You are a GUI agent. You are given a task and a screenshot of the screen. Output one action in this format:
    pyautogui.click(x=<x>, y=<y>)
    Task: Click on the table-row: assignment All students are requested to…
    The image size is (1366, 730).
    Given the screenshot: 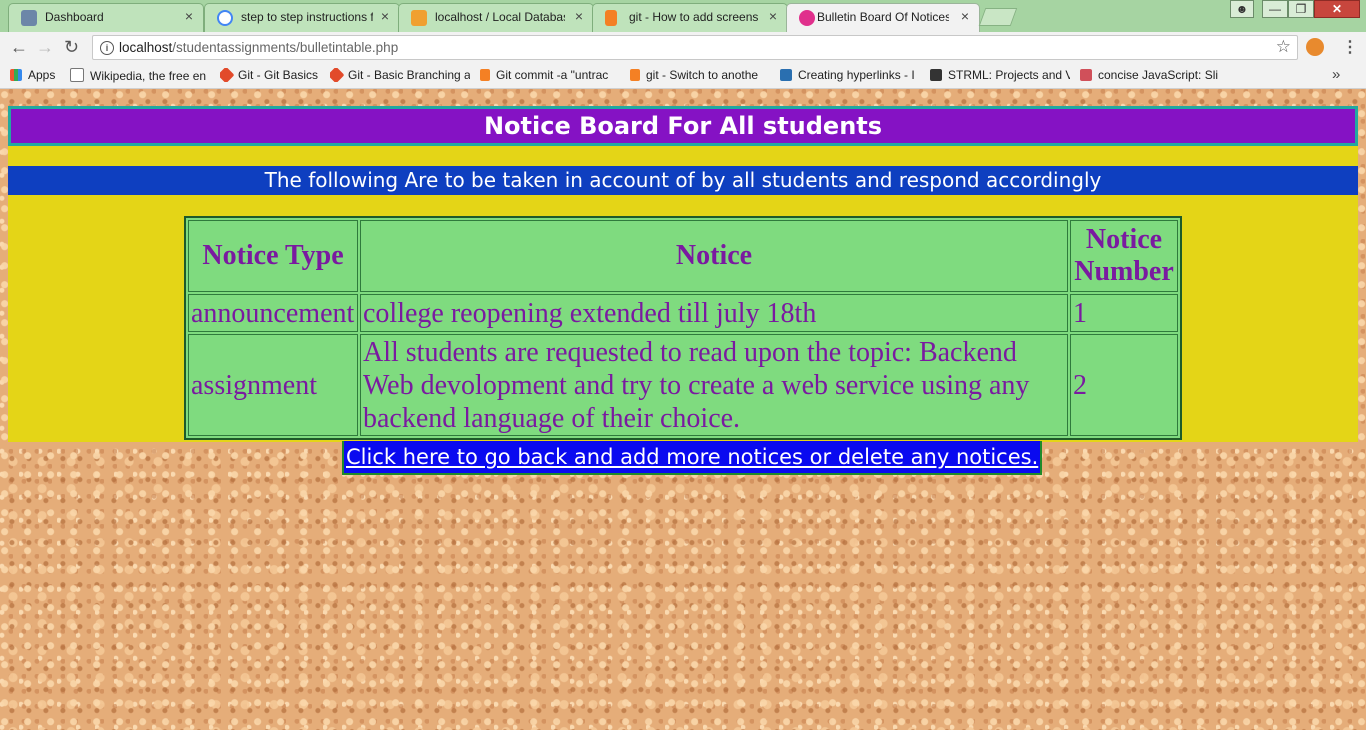 What is the action you would take?
    pyautogui.click(x=683, y=385)
    